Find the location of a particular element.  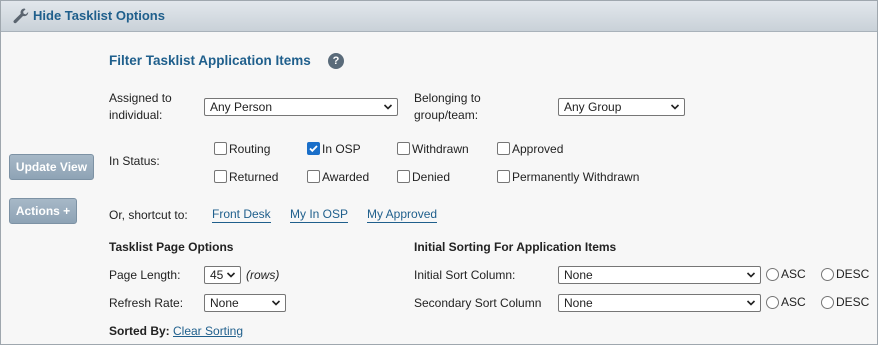

belonging-label-line1: Belonging to is located at coordinates (447, 98).